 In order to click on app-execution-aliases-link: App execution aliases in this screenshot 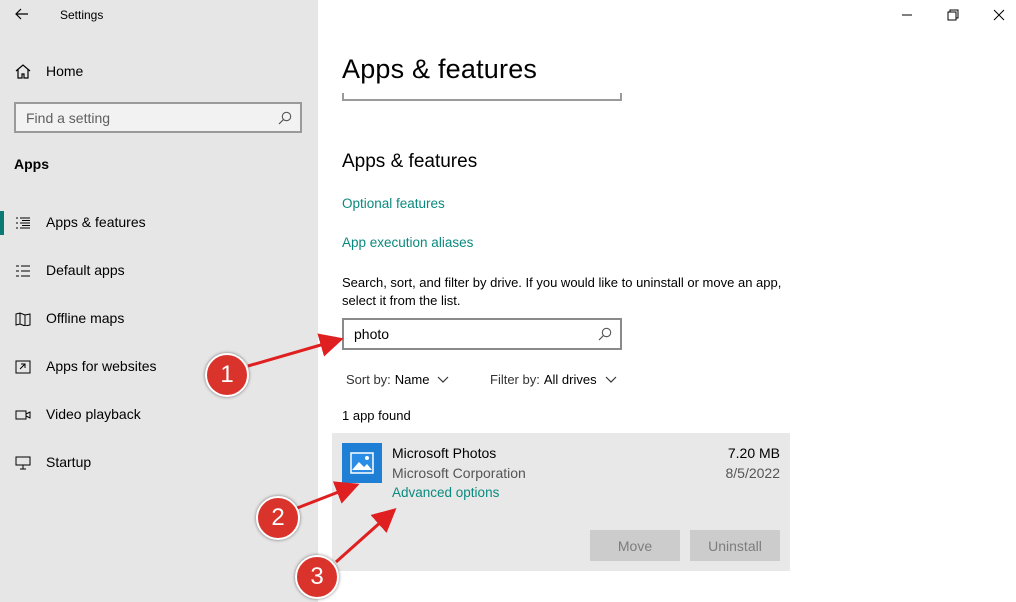, I will do `click(407, 242)`.